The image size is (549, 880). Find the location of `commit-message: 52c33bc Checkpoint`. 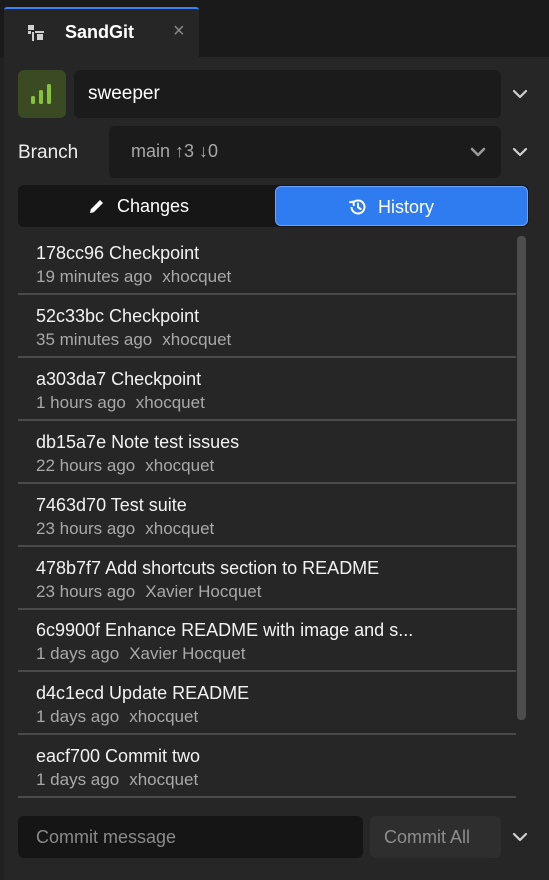

commit-message: 52c33bc Checkpoint is located at coordinates (118, 316).